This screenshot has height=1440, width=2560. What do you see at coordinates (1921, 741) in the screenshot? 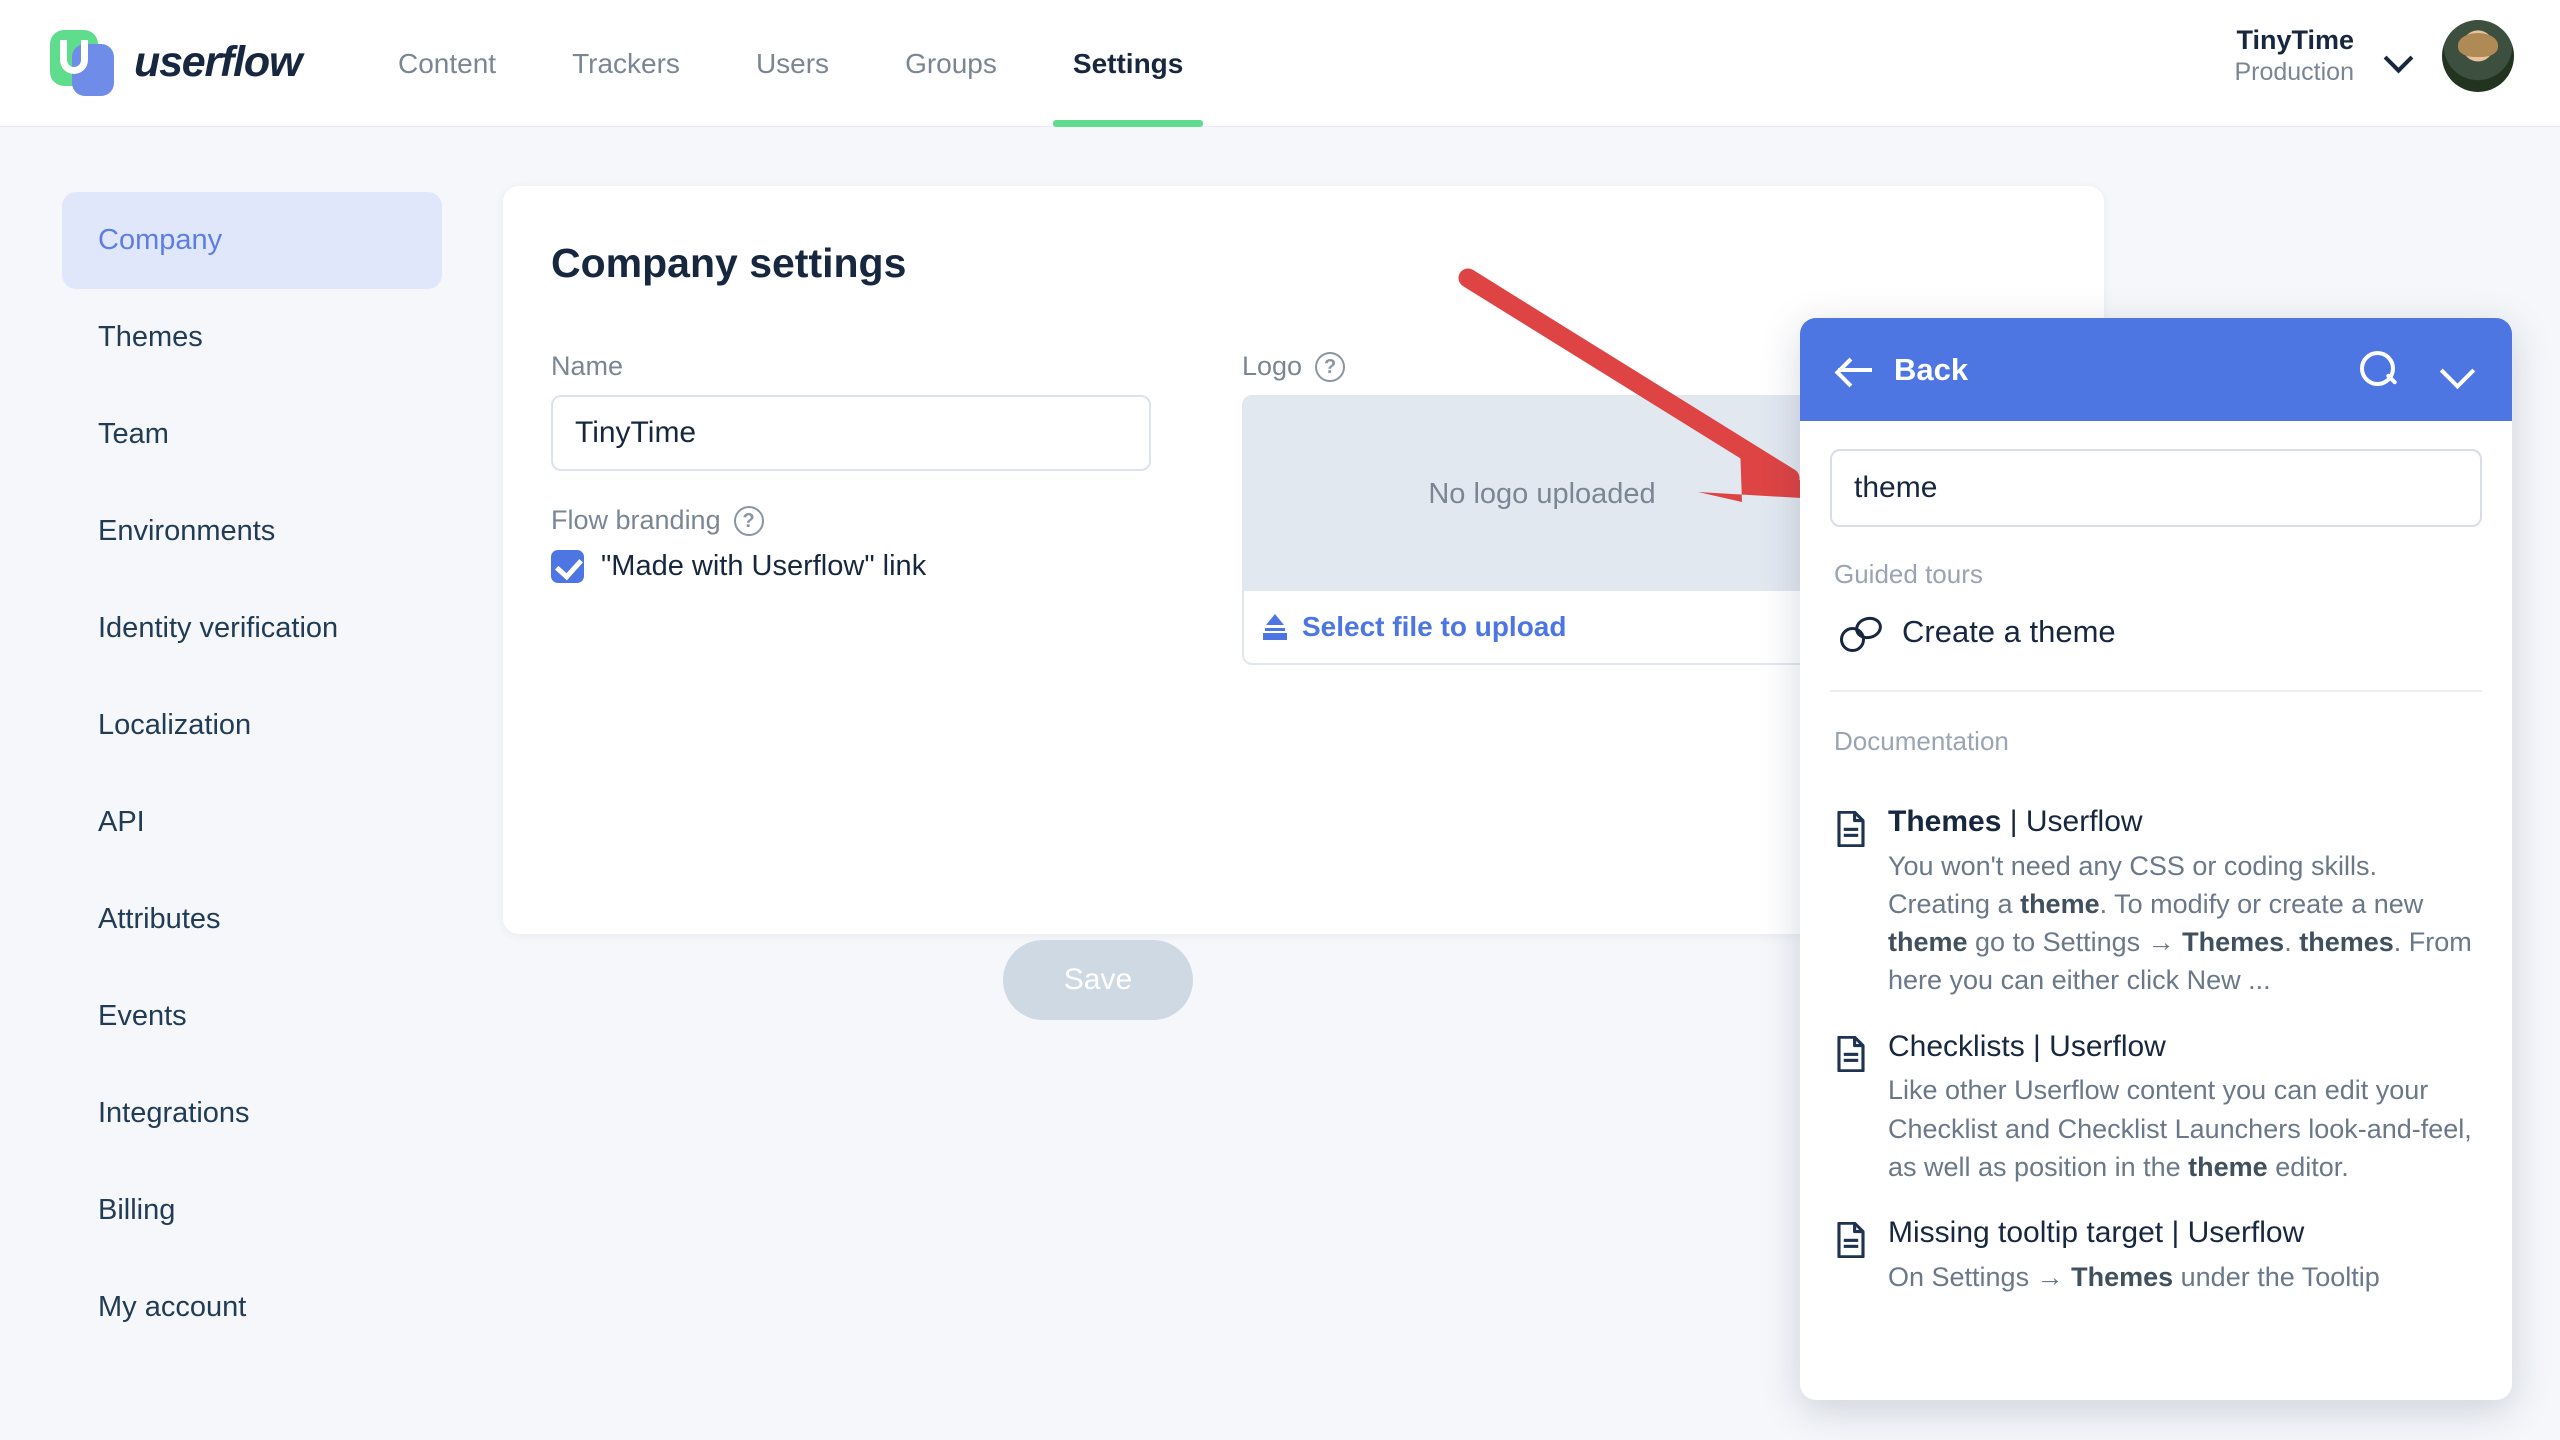
I see `documentation-section-label: Documentation` at bounding box center [1921, 741].